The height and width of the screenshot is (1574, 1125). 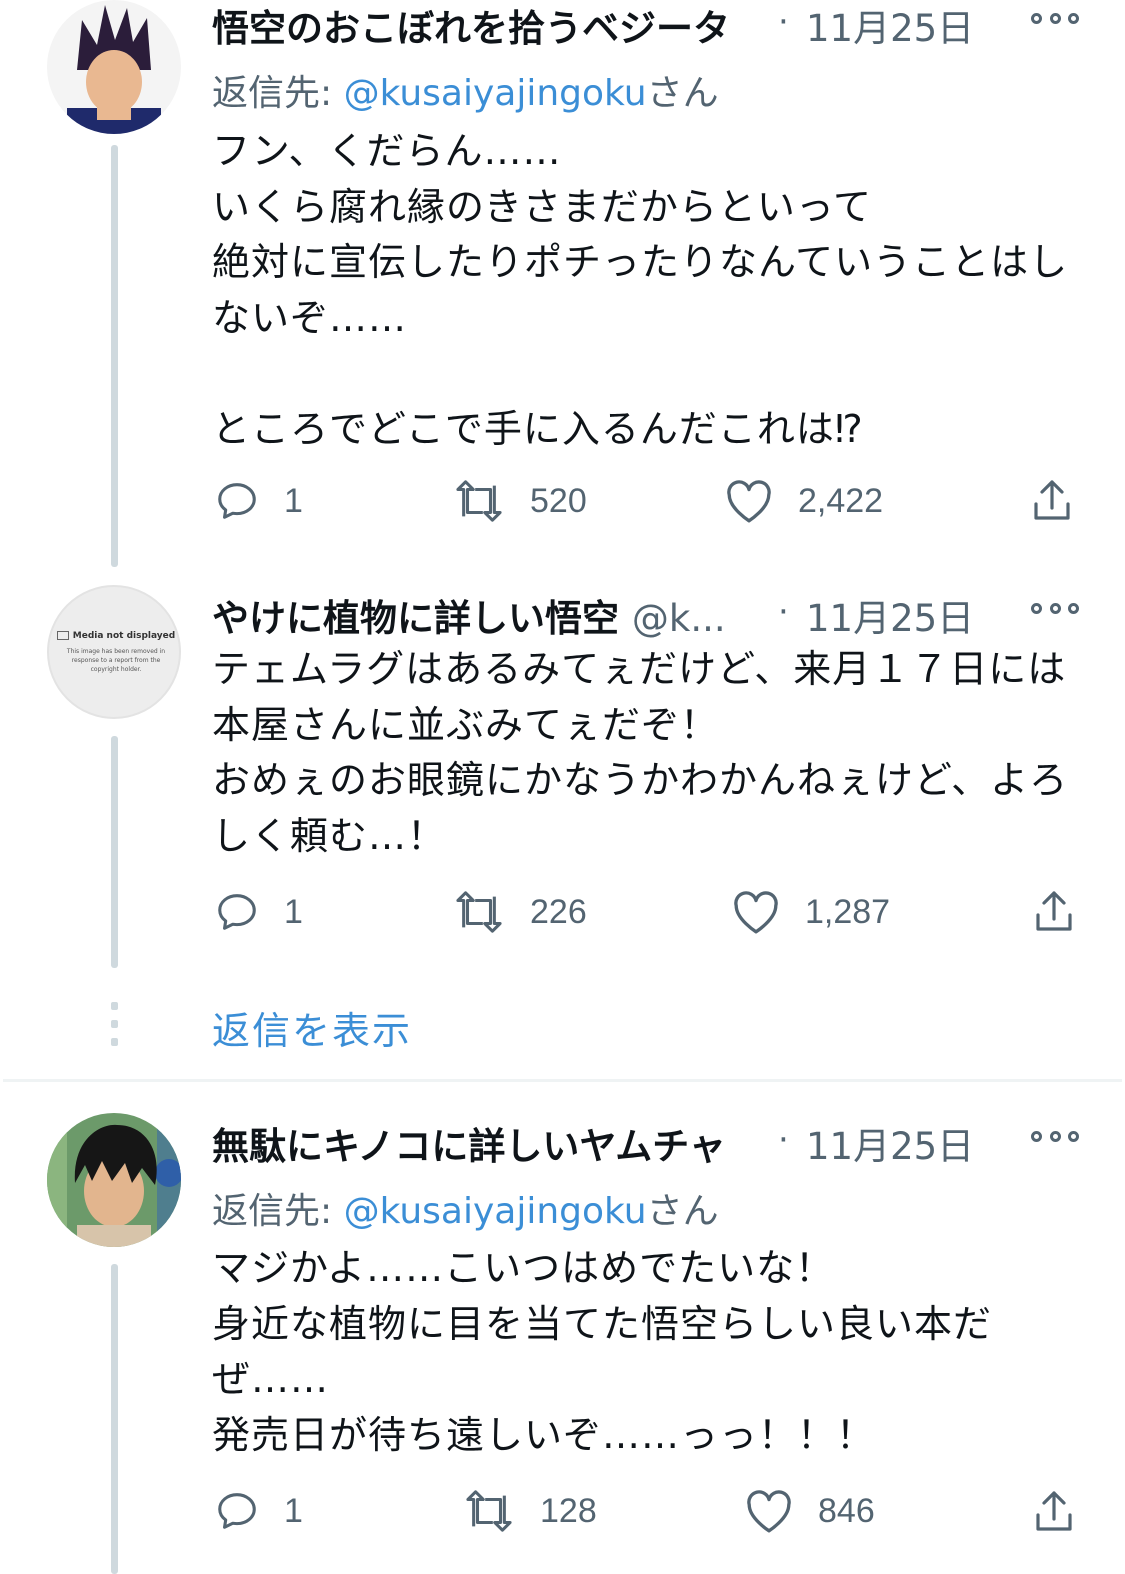 What do you see at coordinates (519, 501) in the screenshot?
I see `retweet-button: 520` at bounding box center [519, 501].